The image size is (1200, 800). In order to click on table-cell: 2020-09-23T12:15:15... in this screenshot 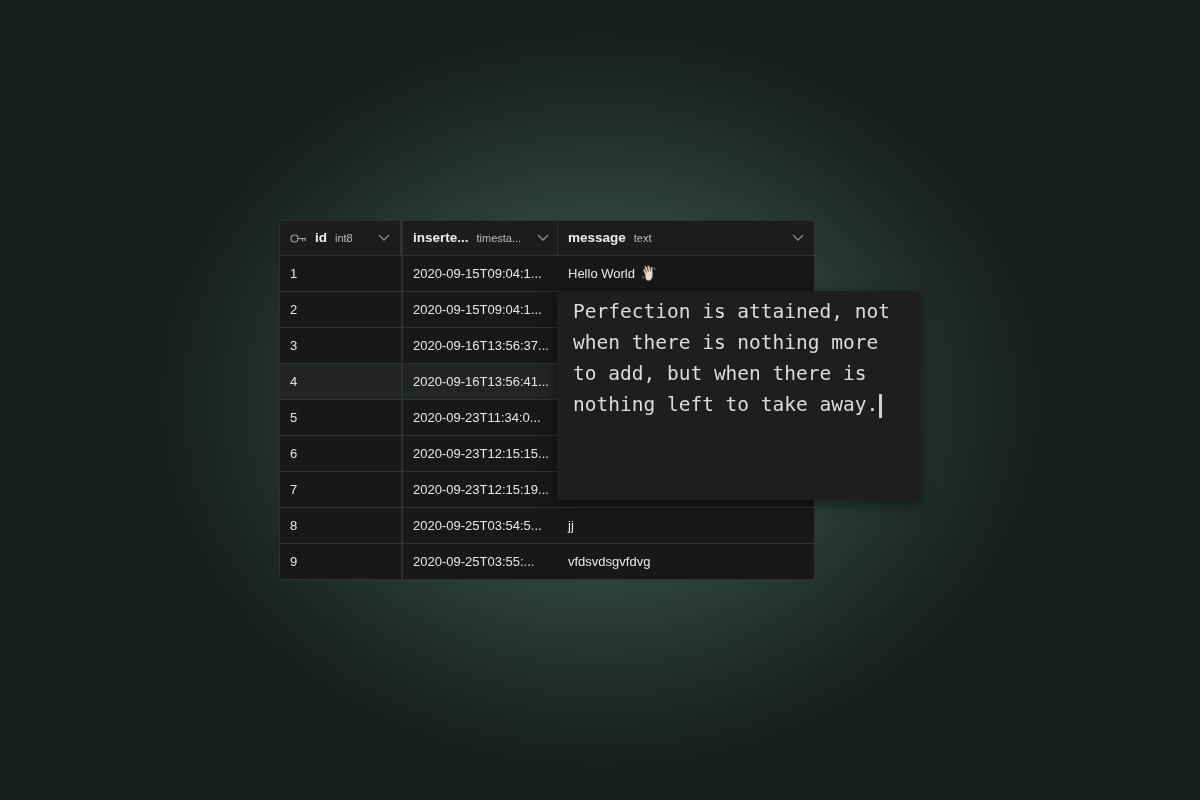, I will do `click(480, 453)`.